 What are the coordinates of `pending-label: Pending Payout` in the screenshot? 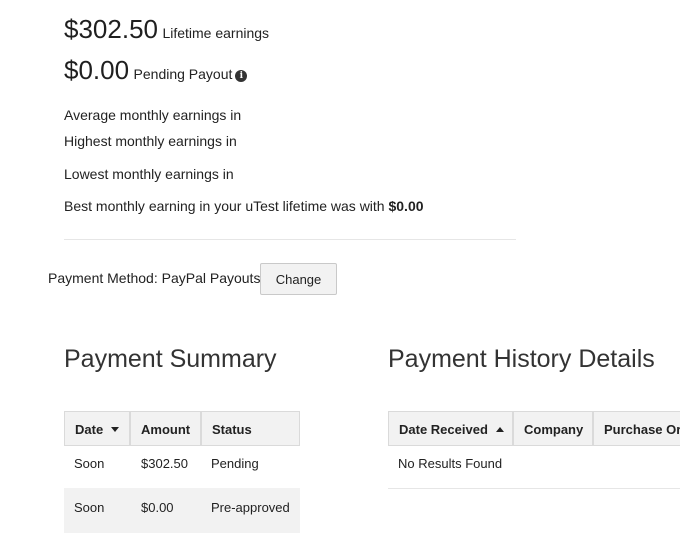 It's located at (183, 74).